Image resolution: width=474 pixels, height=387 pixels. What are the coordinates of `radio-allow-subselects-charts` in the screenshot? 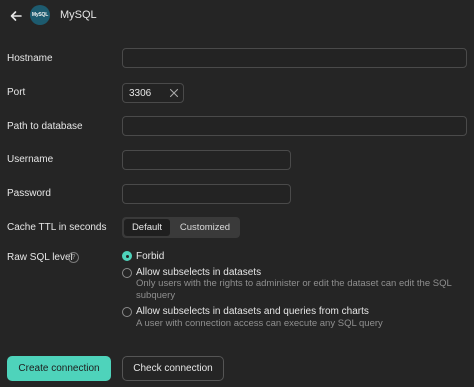 It's located at (127, 312).